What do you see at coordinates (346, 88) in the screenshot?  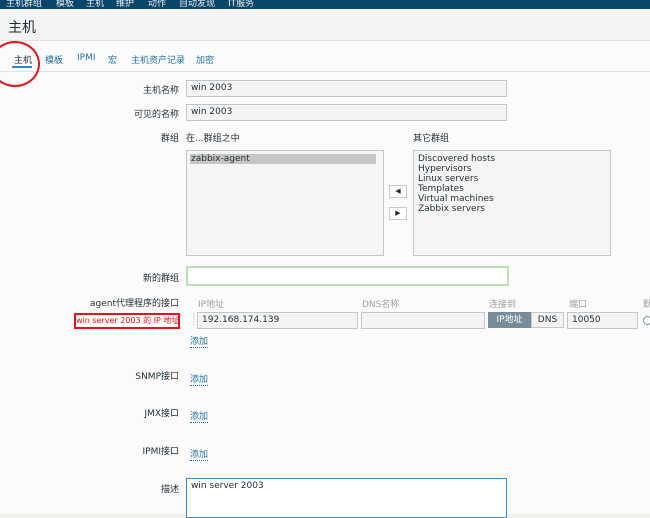 I see `hostname-input: win 2003` at bounding box center [346, 88].